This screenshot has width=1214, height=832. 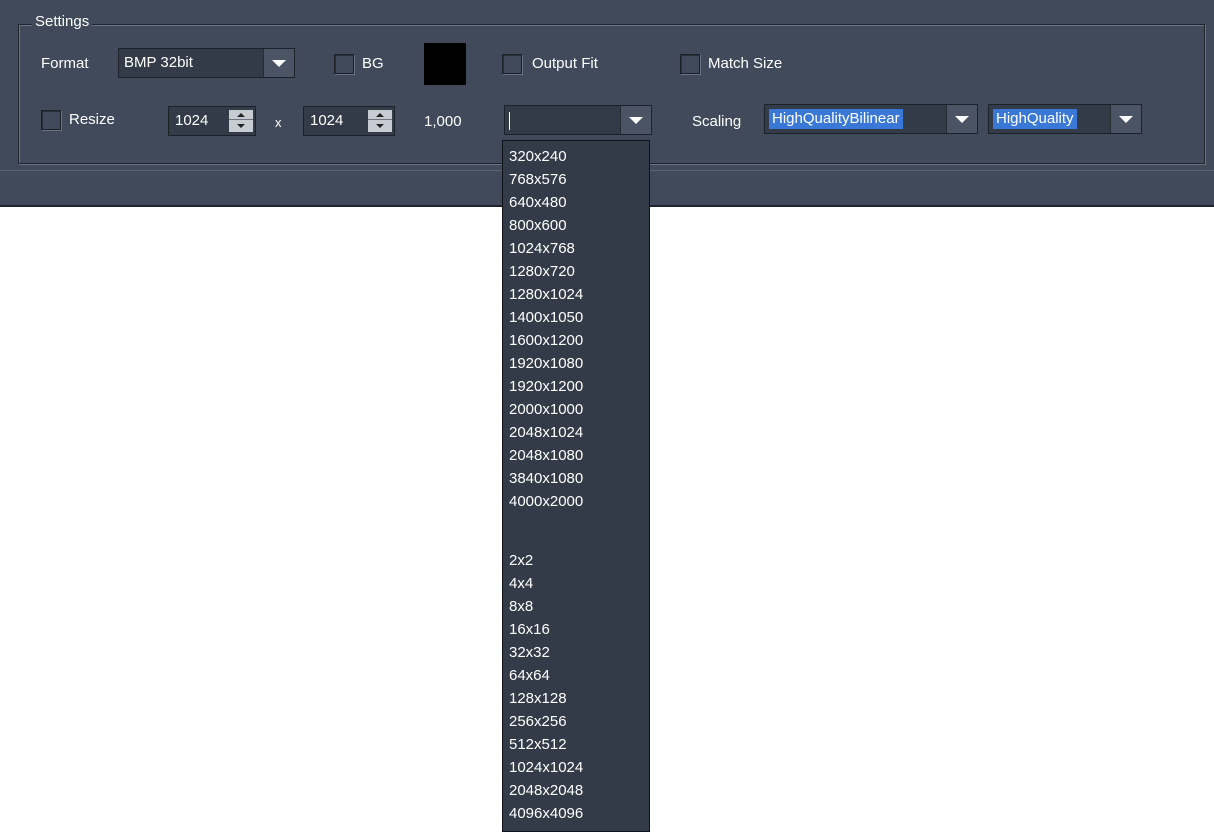 I want to click on preset-option: 1024x1024, so click(x=574, y=767).